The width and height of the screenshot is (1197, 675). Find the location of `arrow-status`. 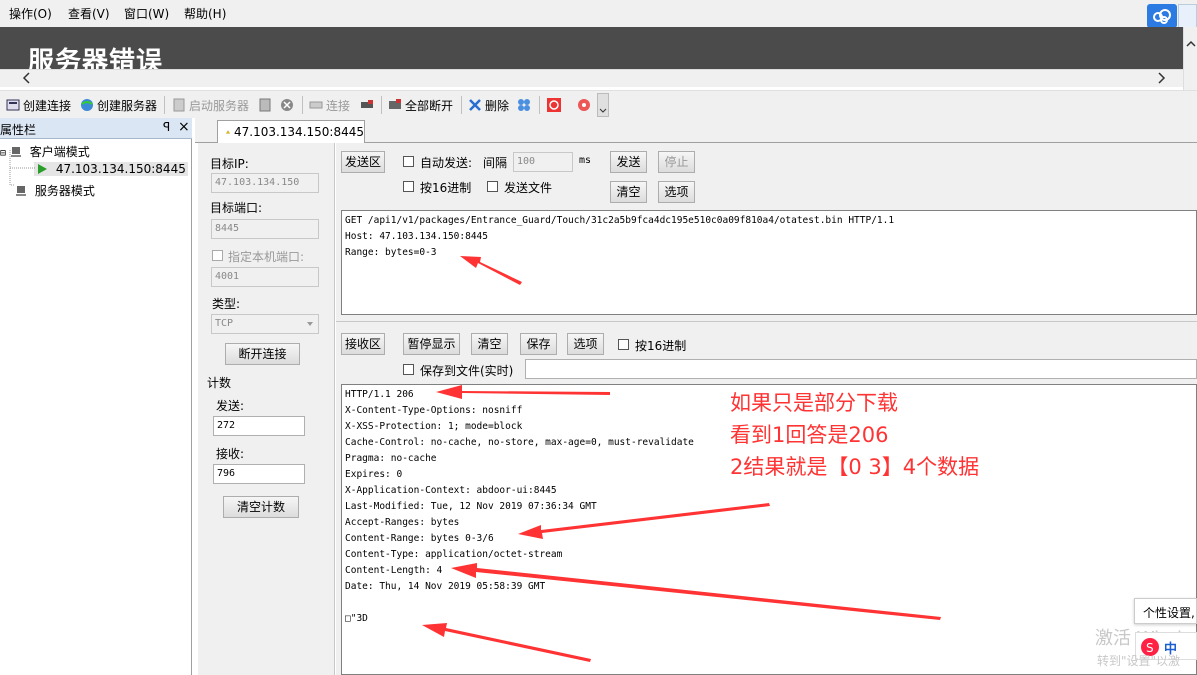

arrow-status is located at coordinates (523, 392).